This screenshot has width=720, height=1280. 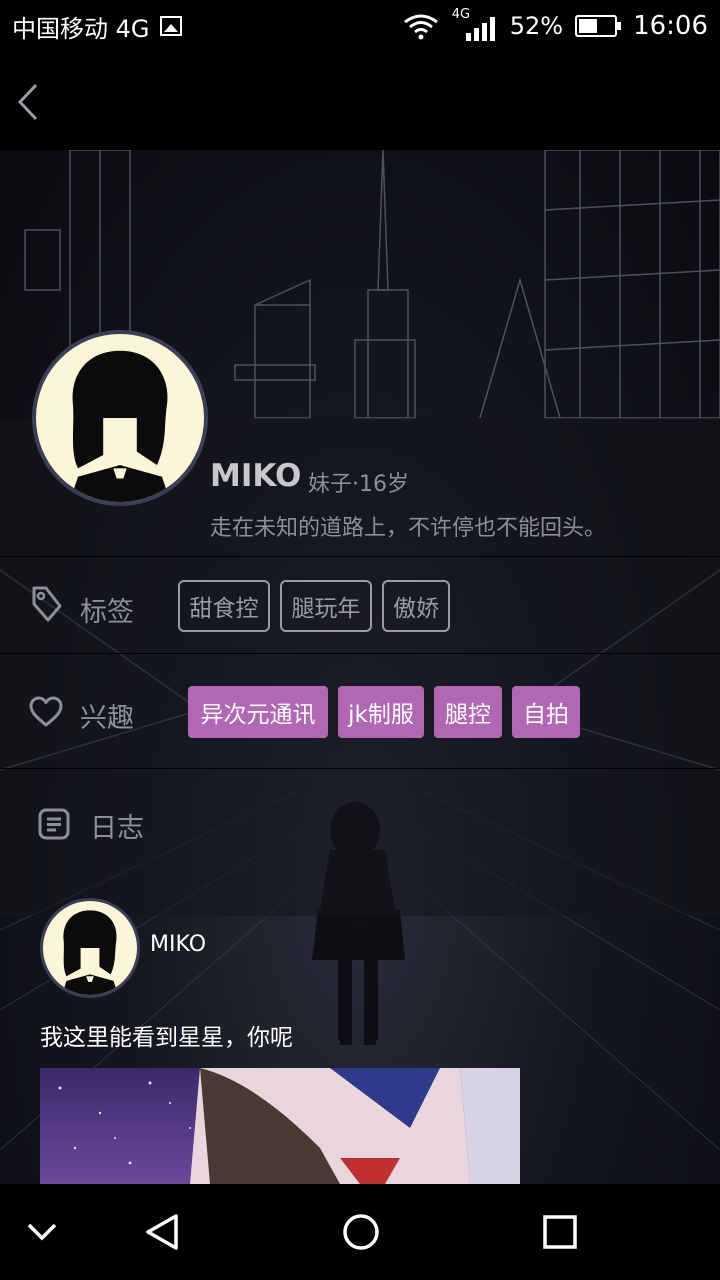 What do you see at coordinates (358, 484) in the screenshot?
I see `profile-gender-age: 妹子·16岁` at bounding box center [358, 484].